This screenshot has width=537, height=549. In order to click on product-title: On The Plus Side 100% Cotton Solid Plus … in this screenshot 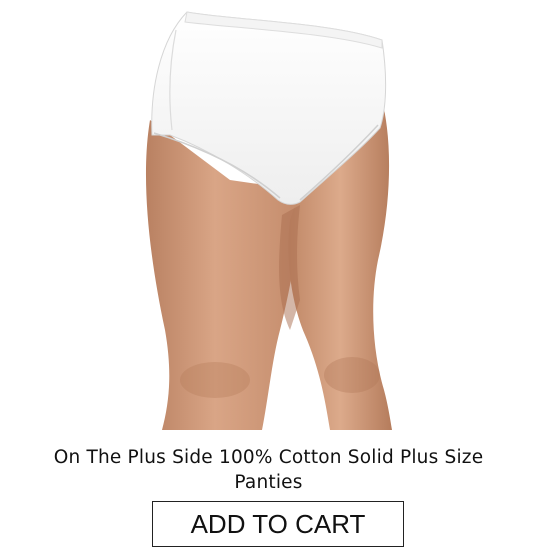, I will do `click(268, 470)`.